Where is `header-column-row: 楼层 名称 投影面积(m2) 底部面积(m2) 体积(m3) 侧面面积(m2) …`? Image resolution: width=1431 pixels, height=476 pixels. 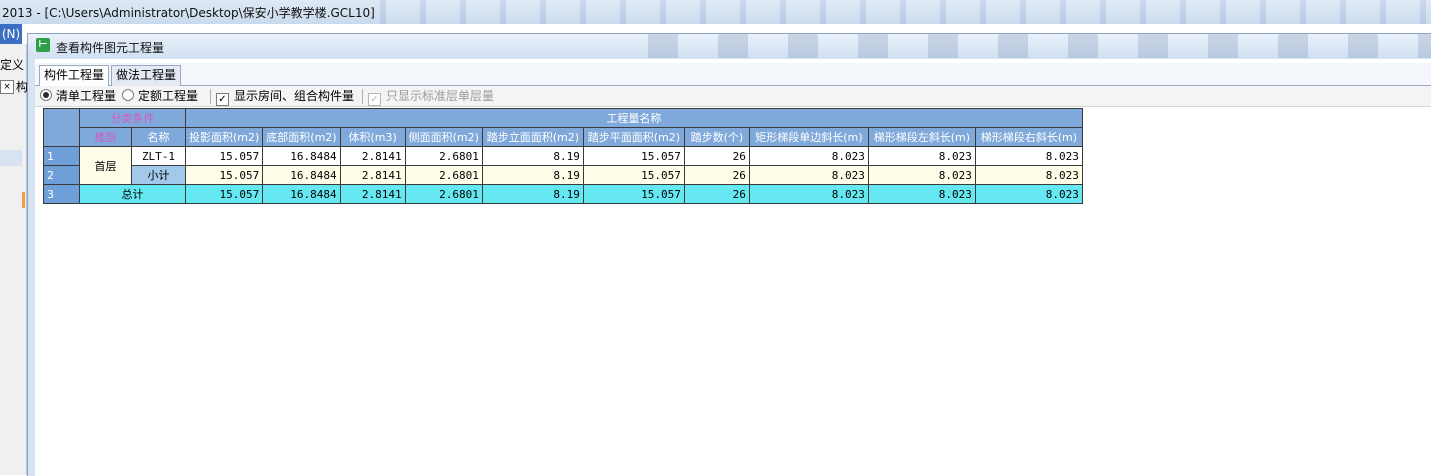 header-column-row: 楼层 名称 投影面积(m2) 底部面积(m2) 体积(m3) 侧面面积(m2) … is located at coordinates (563, 137).